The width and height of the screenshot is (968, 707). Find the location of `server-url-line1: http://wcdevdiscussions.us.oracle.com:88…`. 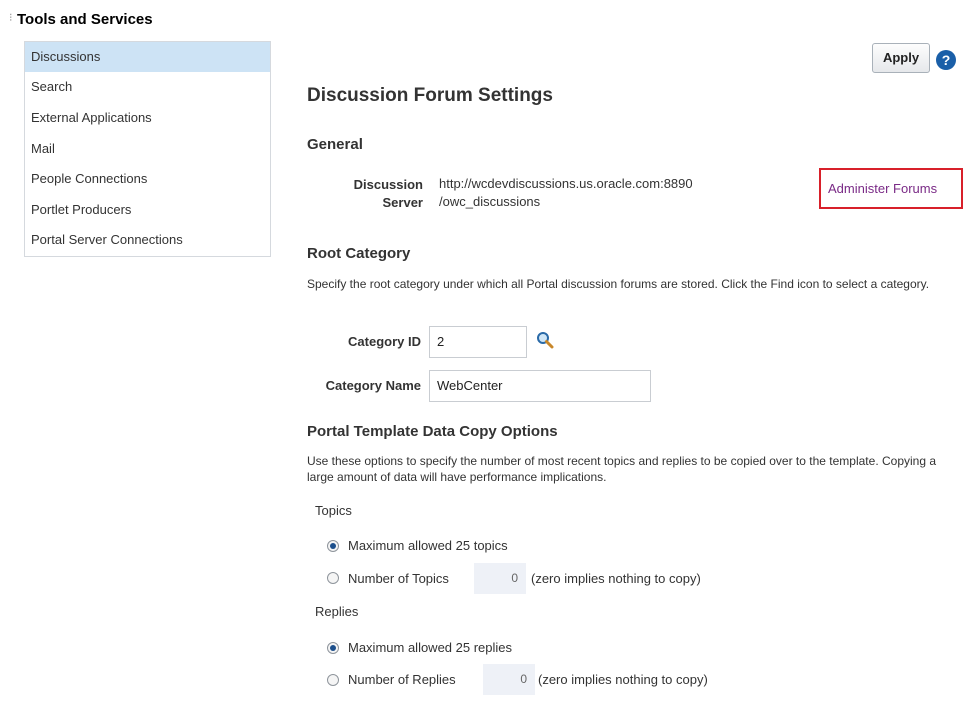

server-url-line1: http://wcdevdiscussions.us.oracle.com:88… is located at coordinates (566, 183).